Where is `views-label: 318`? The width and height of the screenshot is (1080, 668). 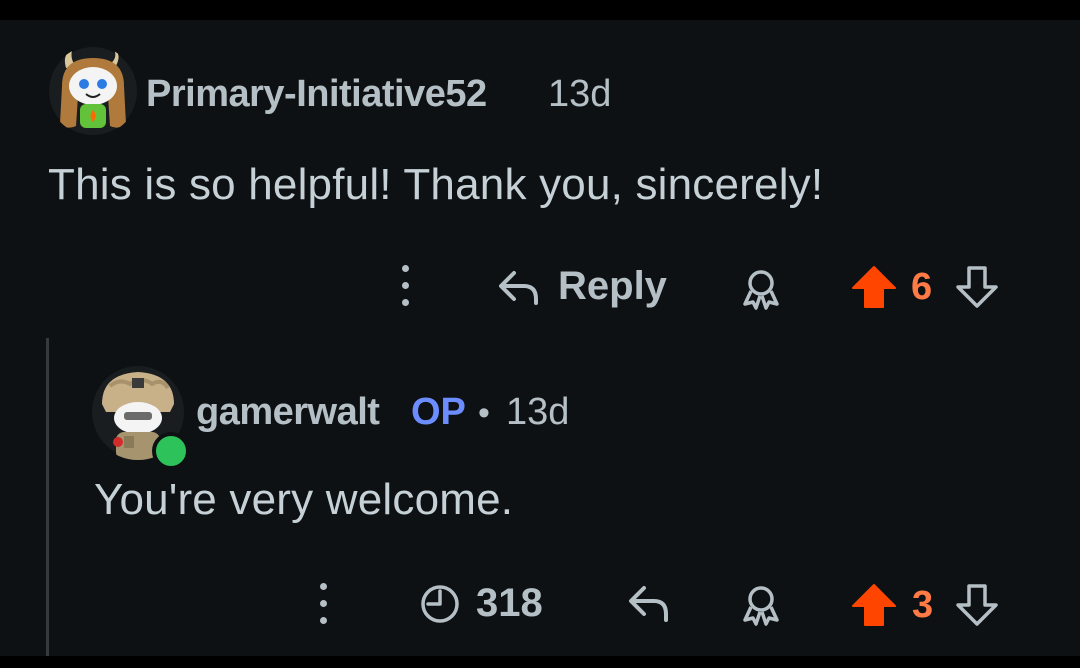
views-label: 318 is located at coordinates (509, 603).